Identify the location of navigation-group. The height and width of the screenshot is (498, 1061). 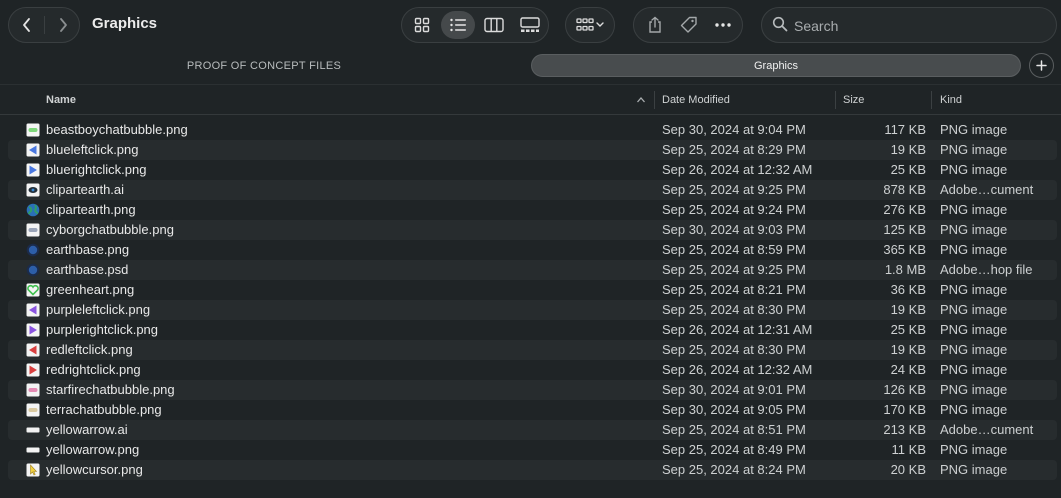
(44, 25).